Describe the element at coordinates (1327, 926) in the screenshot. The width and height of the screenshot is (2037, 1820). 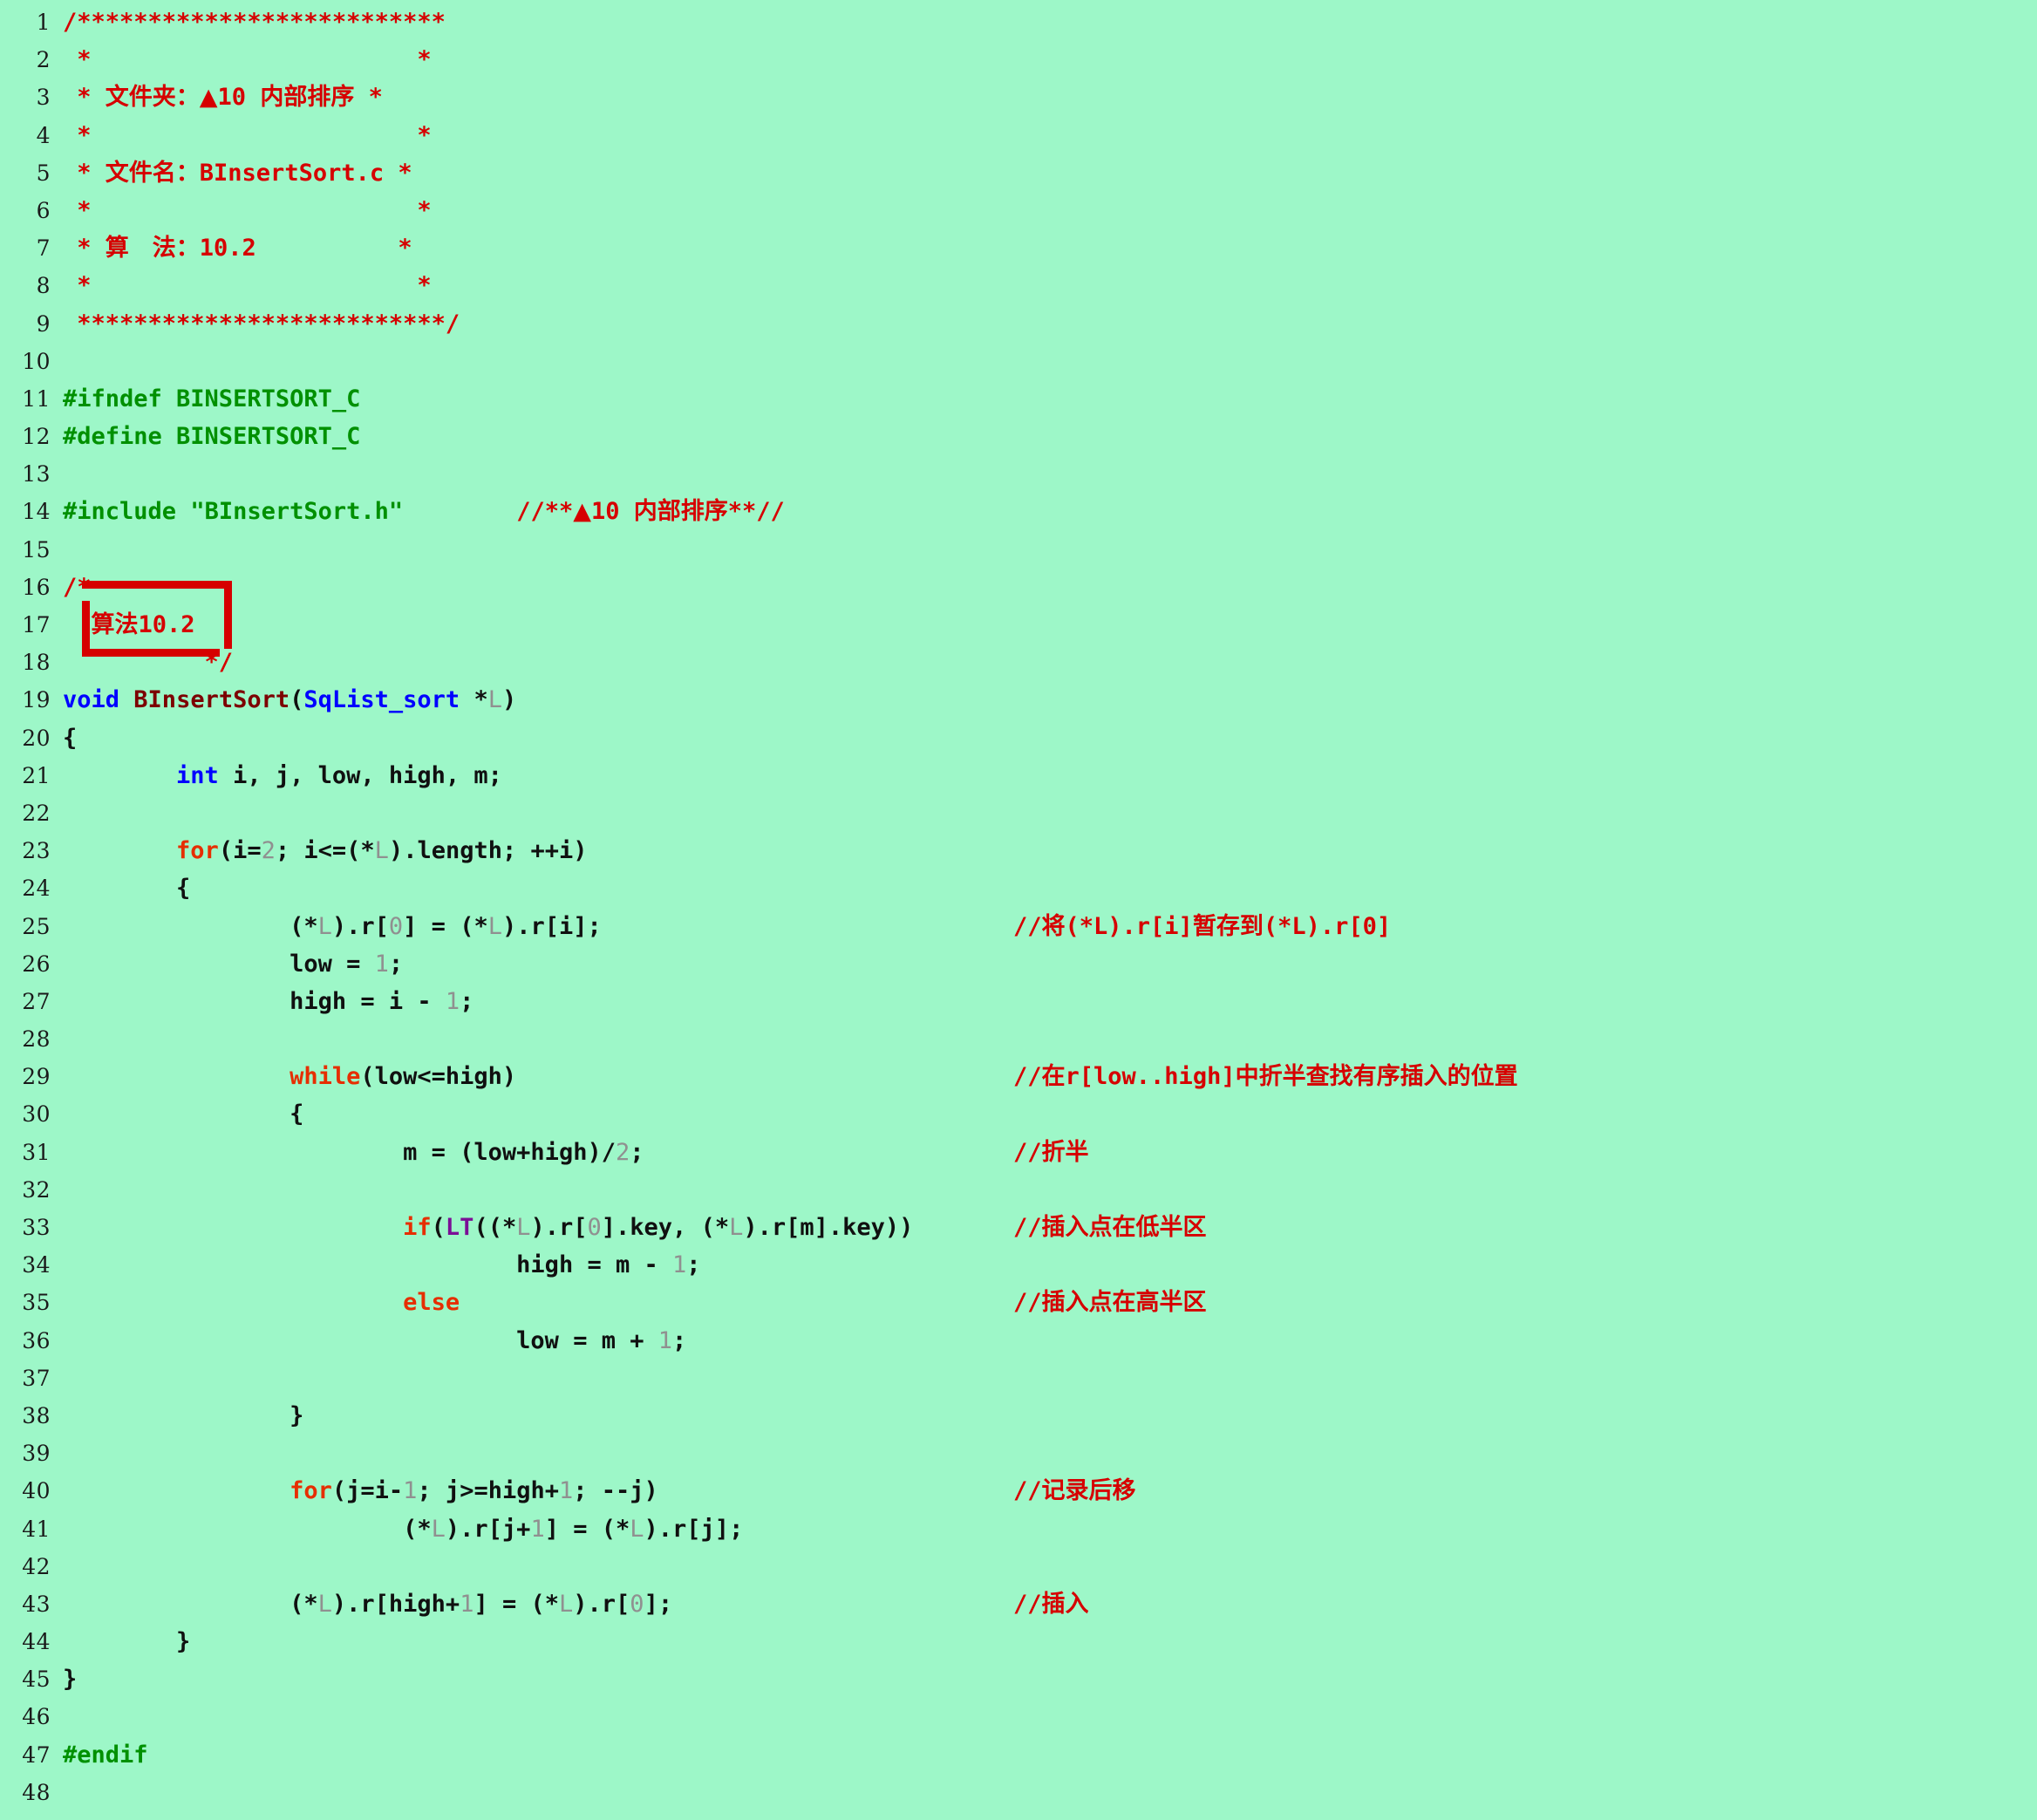
I see `trailing-comment-text: (*L).r[0]` at that location.